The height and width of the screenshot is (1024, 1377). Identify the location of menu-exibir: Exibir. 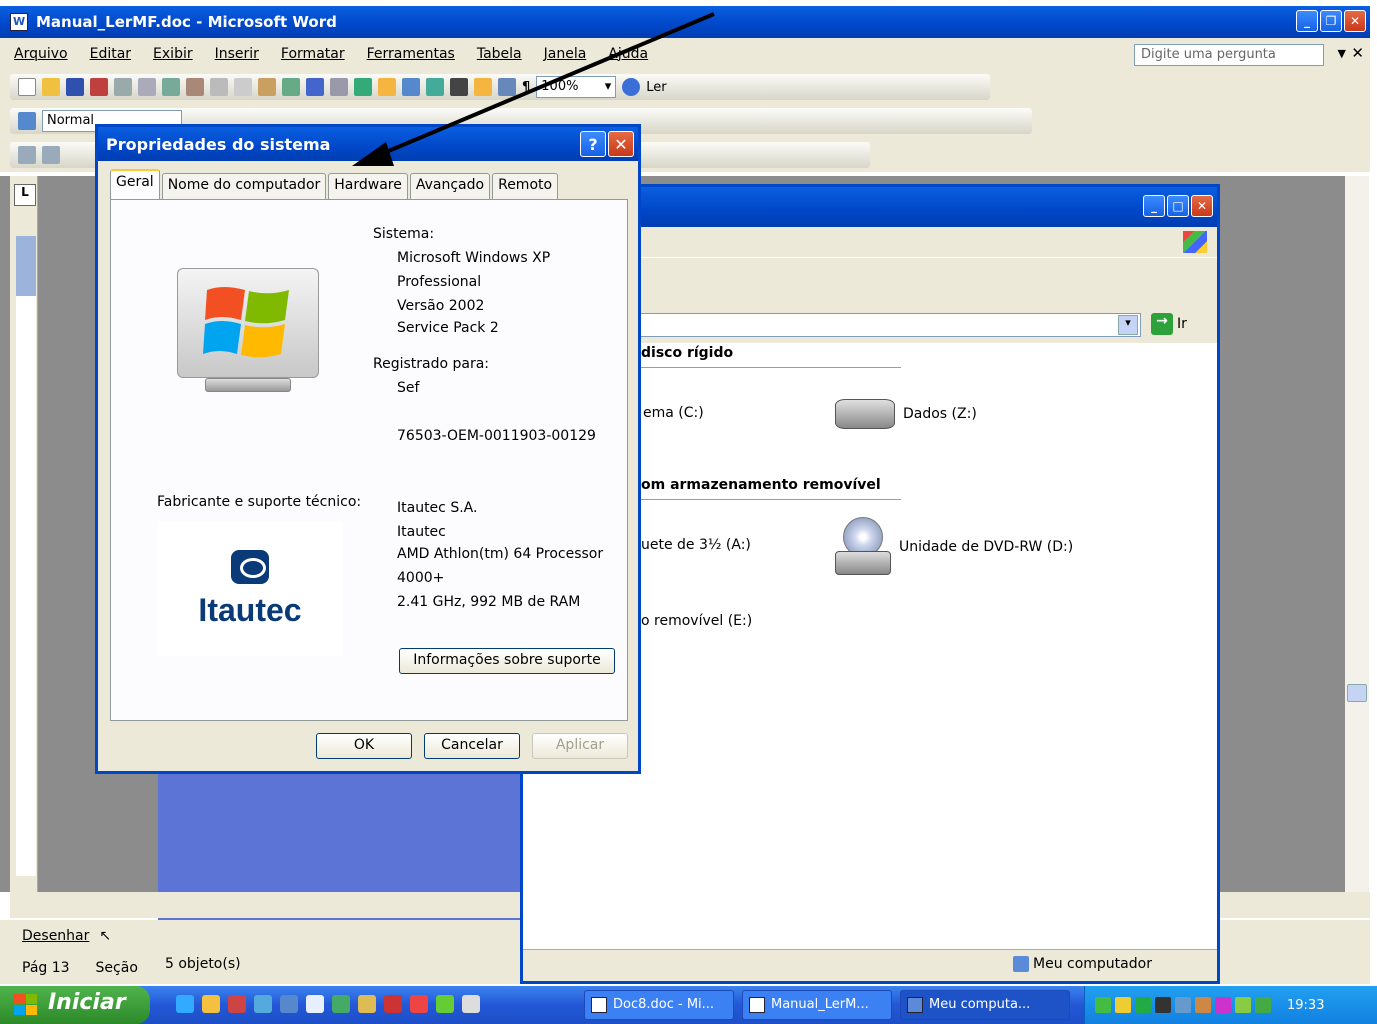
(173, 54).